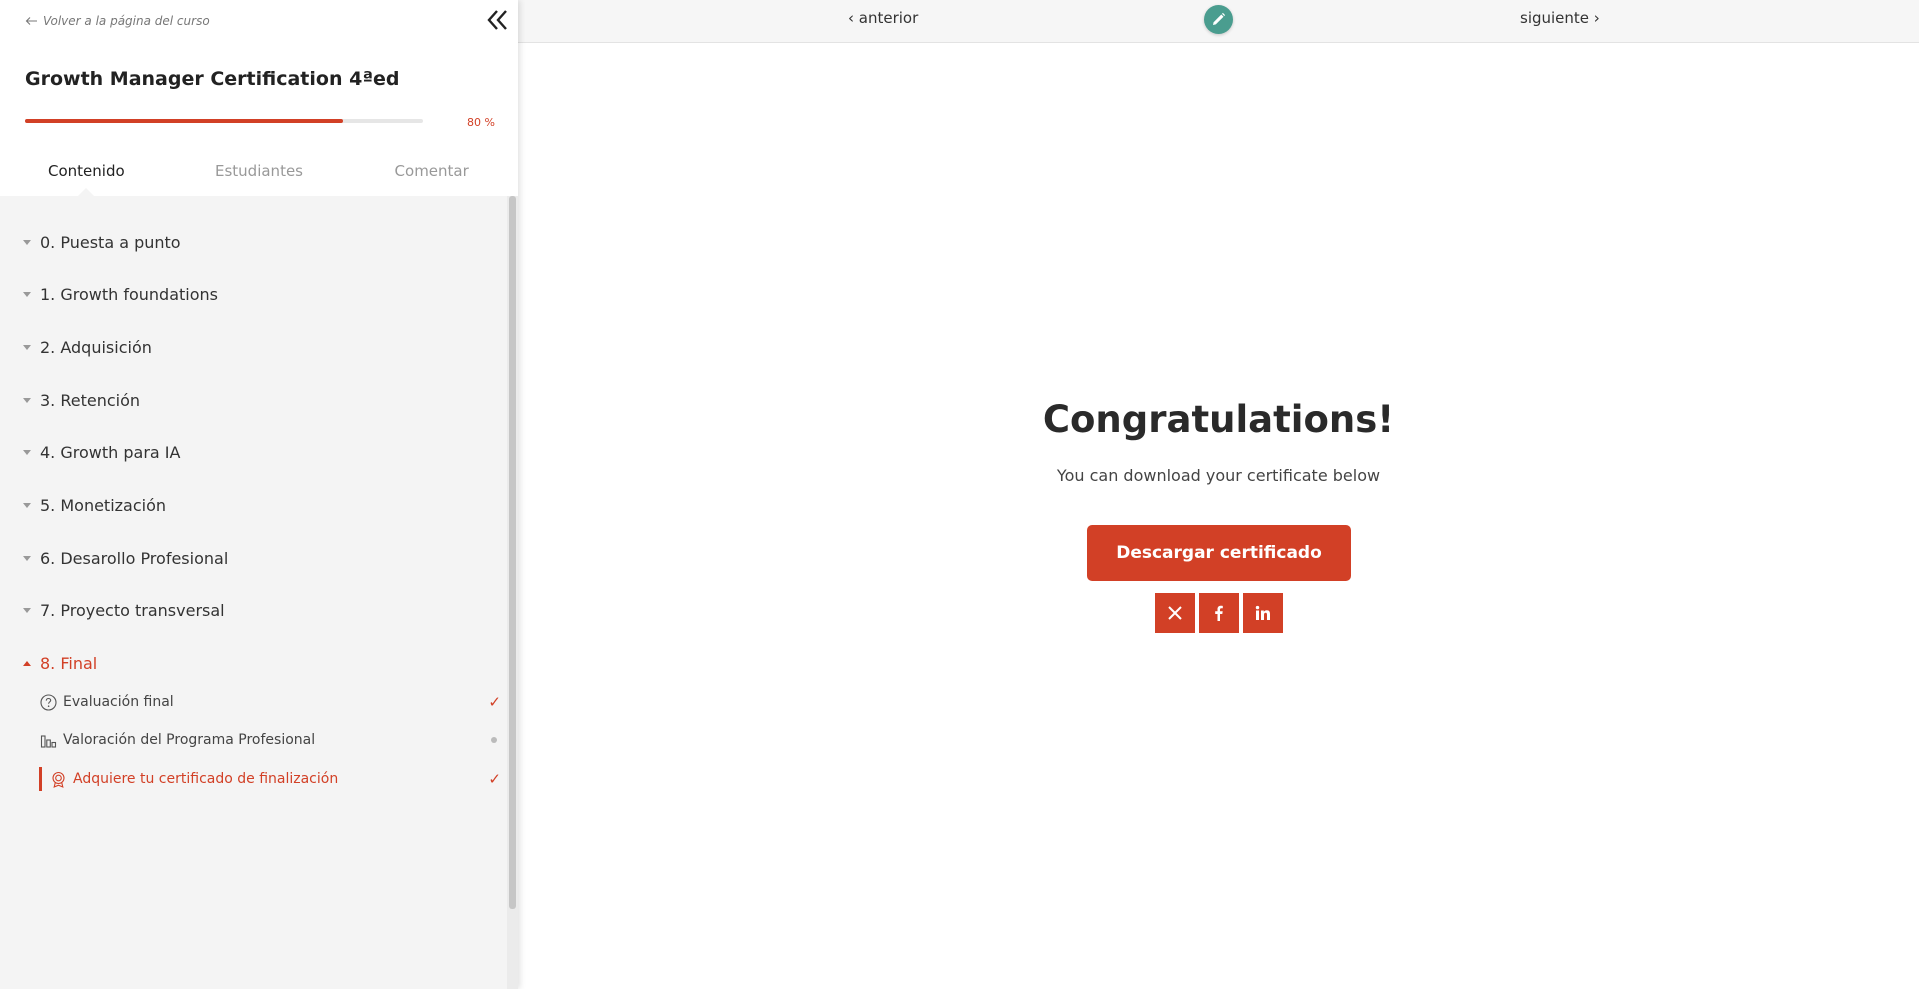  Describe the element at coordinates (184, 121) in the screenshot. I see `course-progress-fill` at that location.